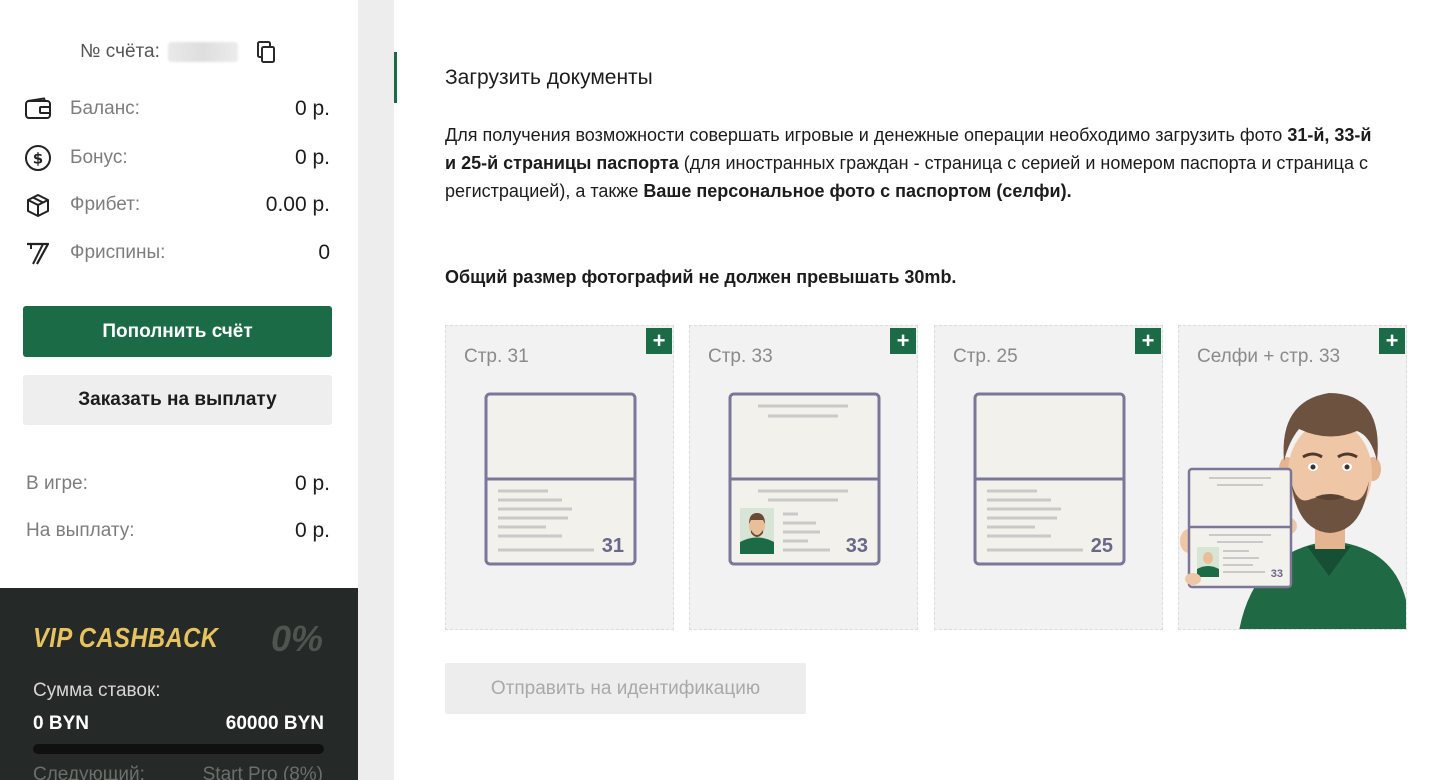  I want to click on vip-sum-label: Сумма ставок:, so click(97, 690).